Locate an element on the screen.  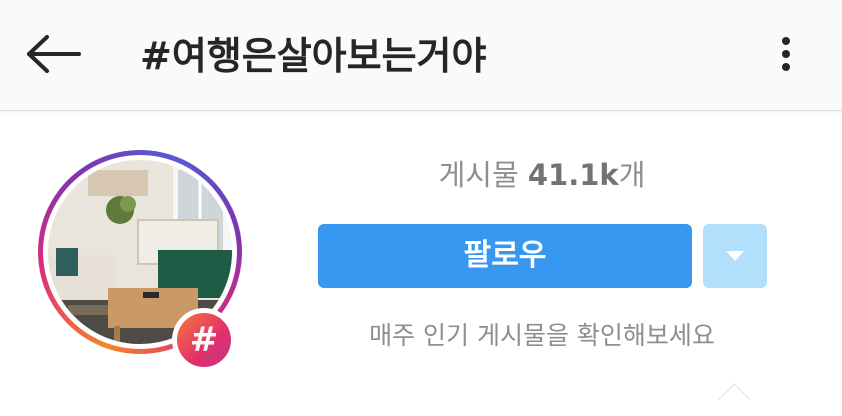
more-options-button is located at coordinates (786, 54).